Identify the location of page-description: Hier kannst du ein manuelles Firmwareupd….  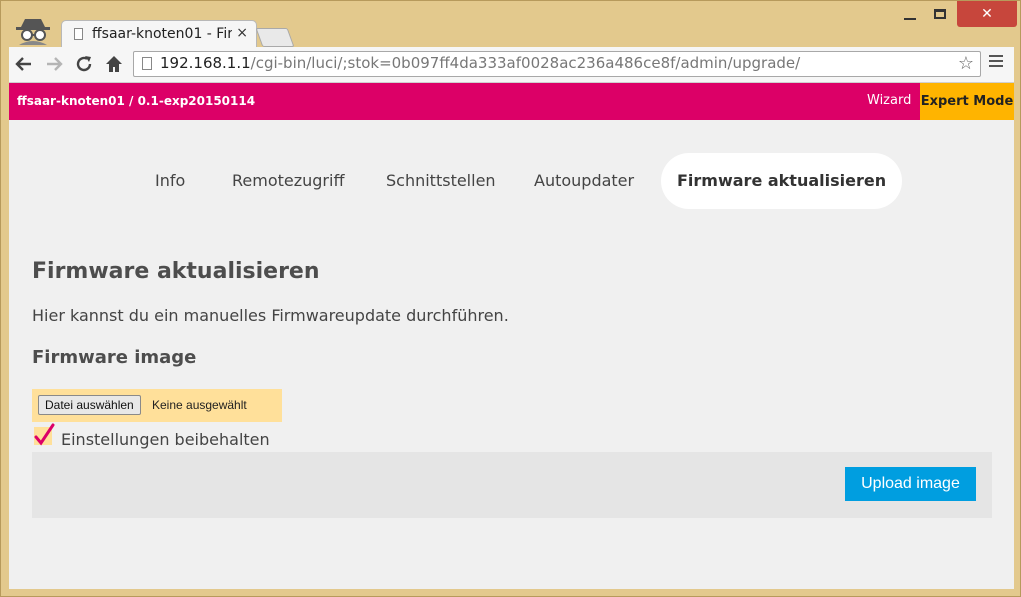
(270, 315).